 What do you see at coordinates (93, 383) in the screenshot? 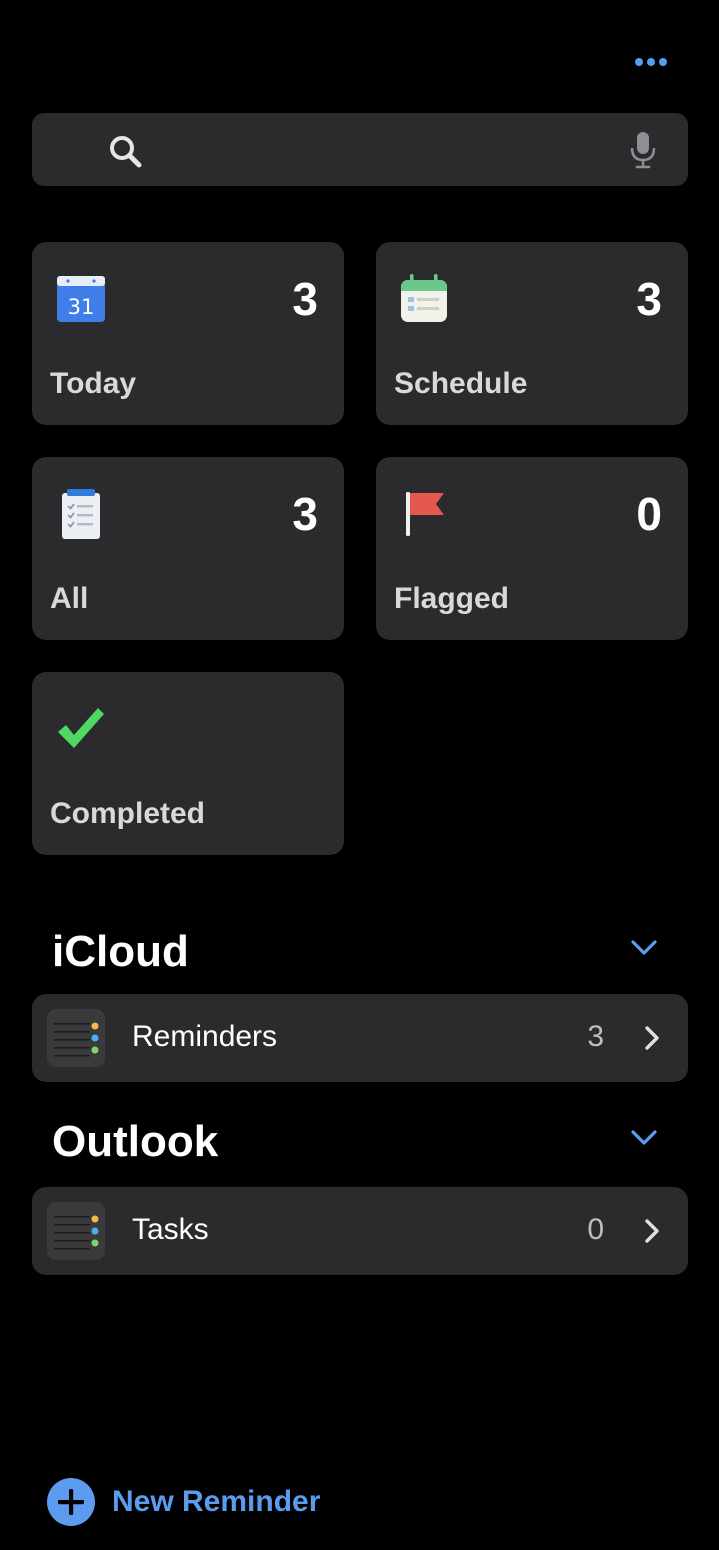
I see `today-label: Today` at bounding box center [93, 383].